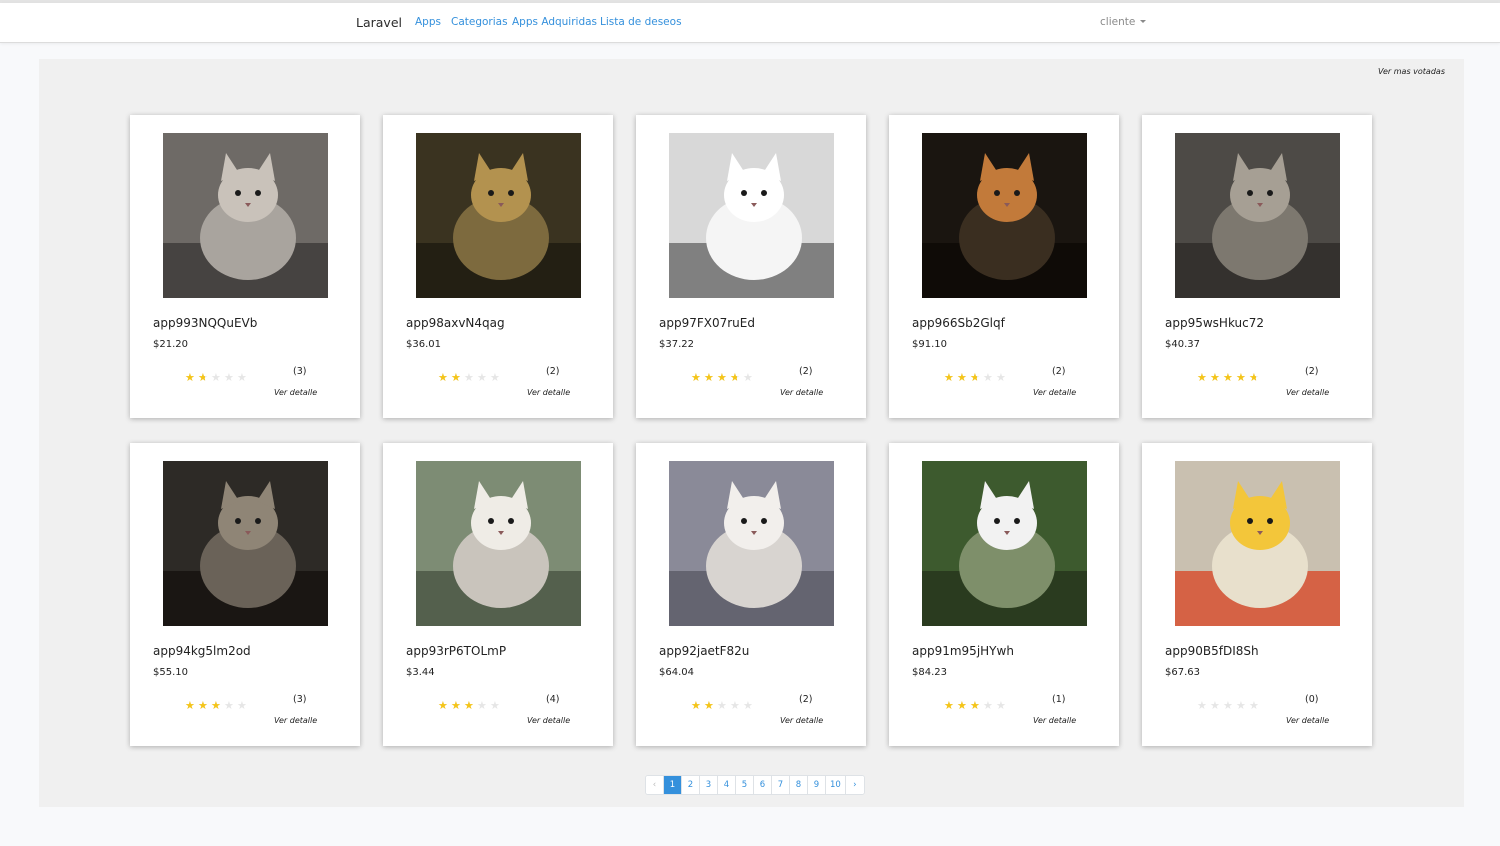  Describe the element at coordinates (455, 323) in the screenshot. I see `app-name: app98axvN4qag` at that location.